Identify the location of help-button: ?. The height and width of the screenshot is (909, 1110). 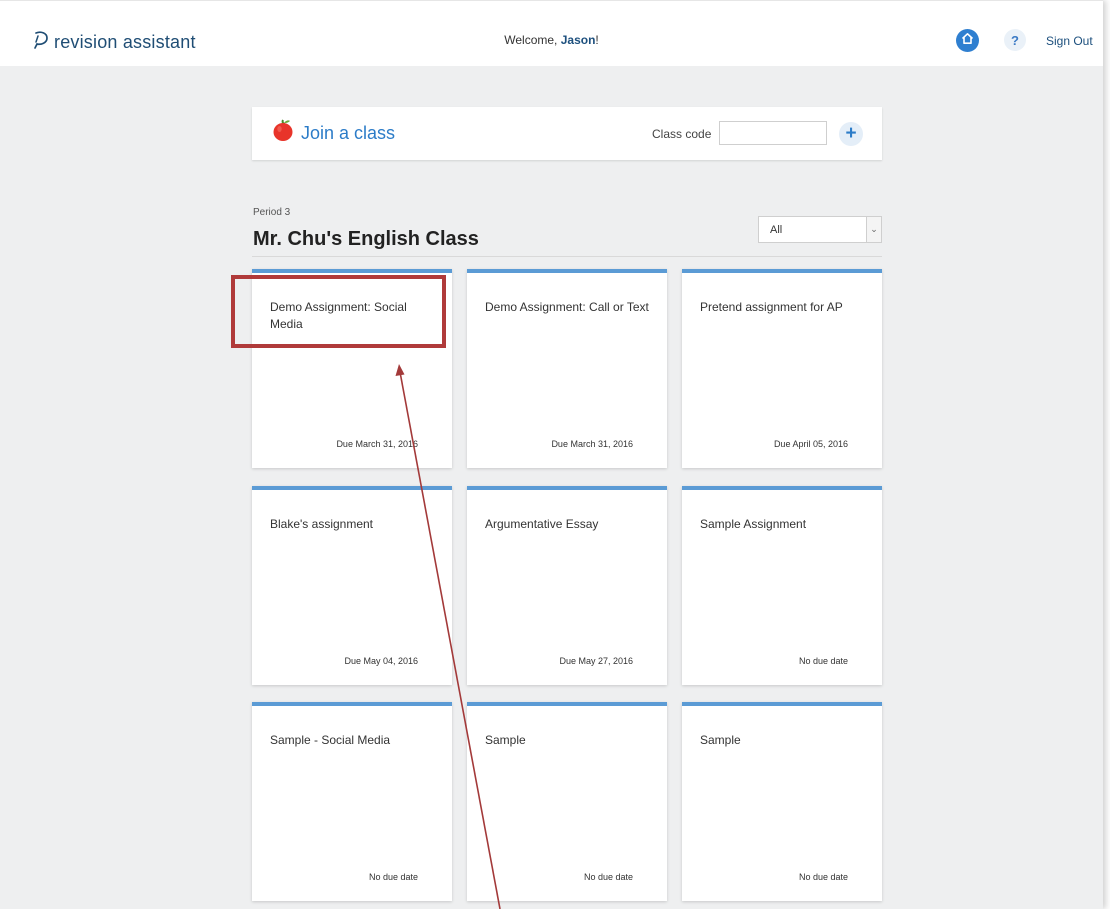
(1015, 40).